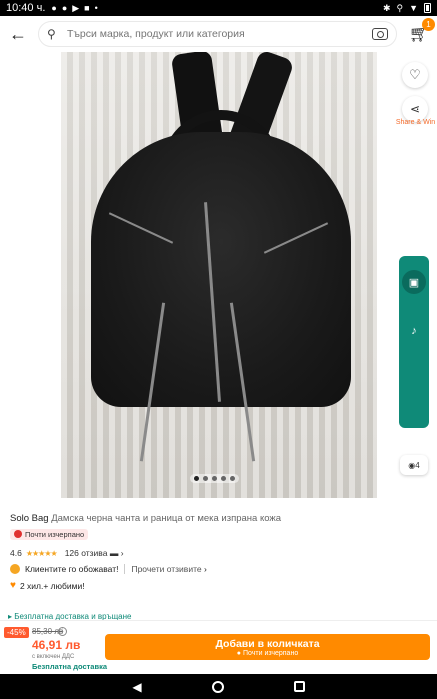 This screenshot has height=699, width=437. Describe the element at coordinates (113, 553) in the screenshot. I see `camera-icon: ▬` at that location.